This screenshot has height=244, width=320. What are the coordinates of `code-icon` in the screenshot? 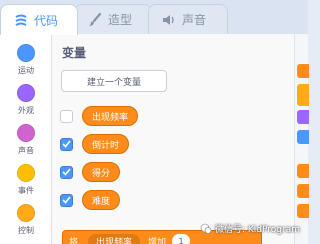 It's located at (21, 20).